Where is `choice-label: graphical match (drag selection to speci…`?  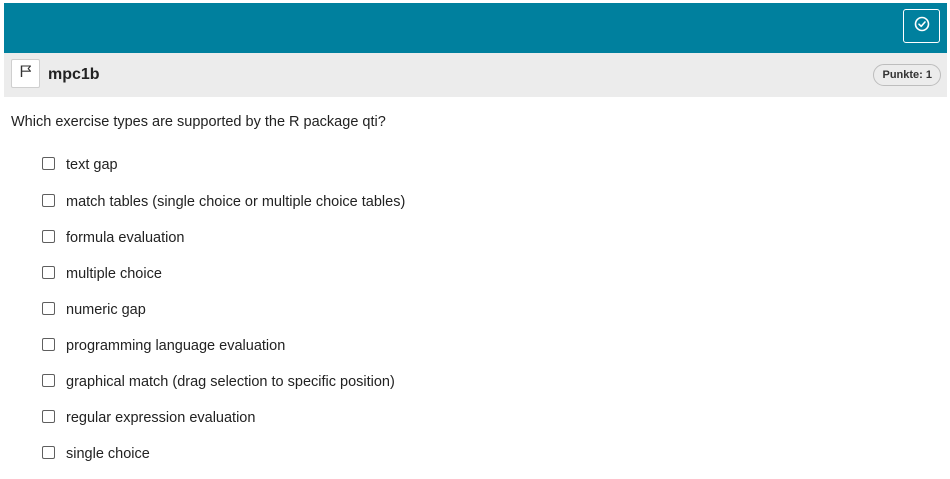 choice-label: graphical match (drag selection to speci… is located at coordinates (230, 382).